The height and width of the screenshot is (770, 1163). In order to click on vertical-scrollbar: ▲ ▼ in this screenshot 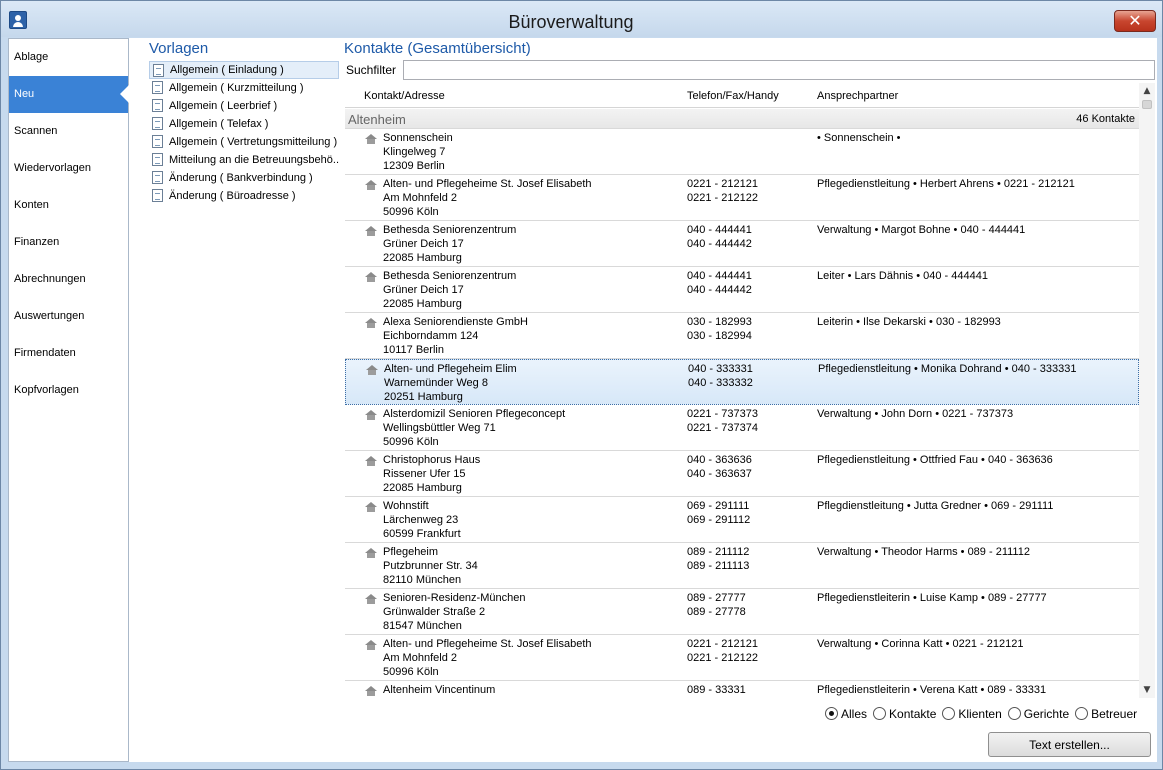, I will do `click(1147, 390)`.